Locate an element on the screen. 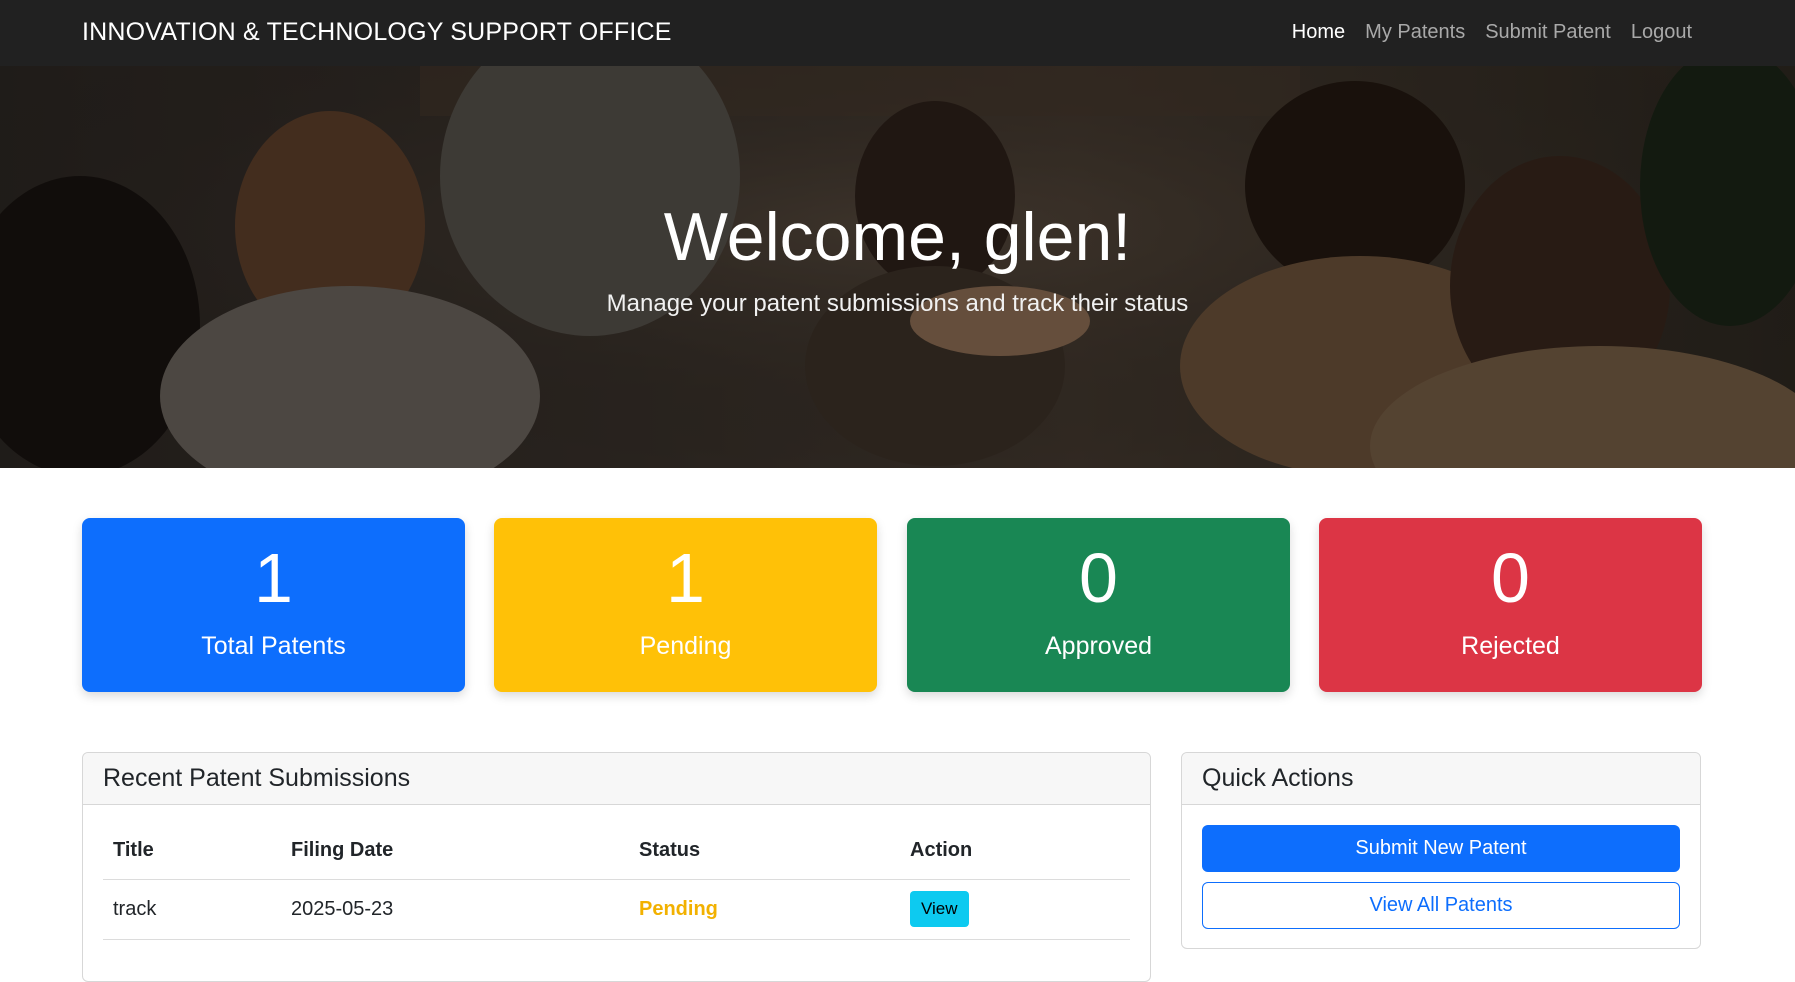  stat-pending-value: 1 is located at coordinates (685, 578).